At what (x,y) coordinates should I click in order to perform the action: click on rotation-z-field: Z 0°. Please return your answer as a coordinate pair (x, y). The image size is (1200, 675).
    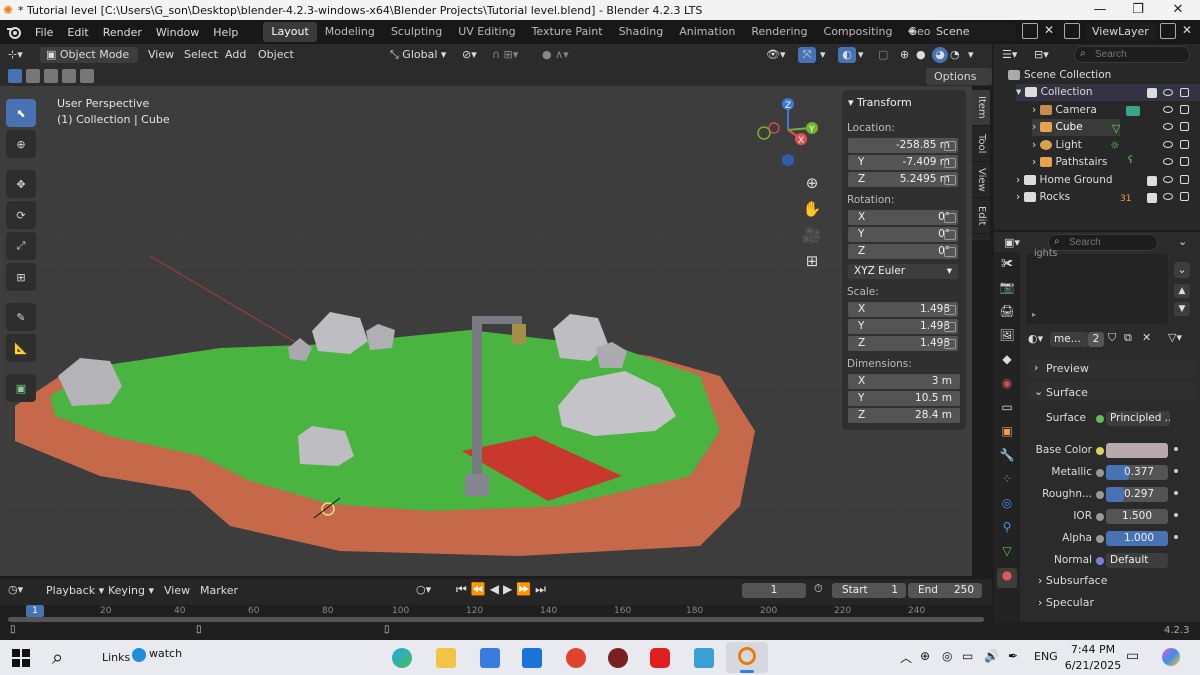
    Looking at the image, I should click on (903, 251).